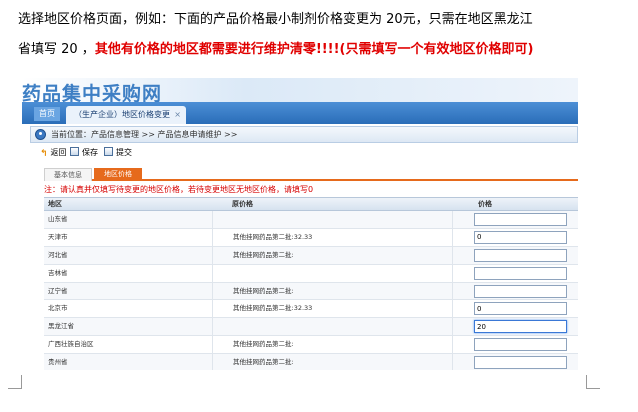  I want to click on region-name: 天津市, so click(58, 236).